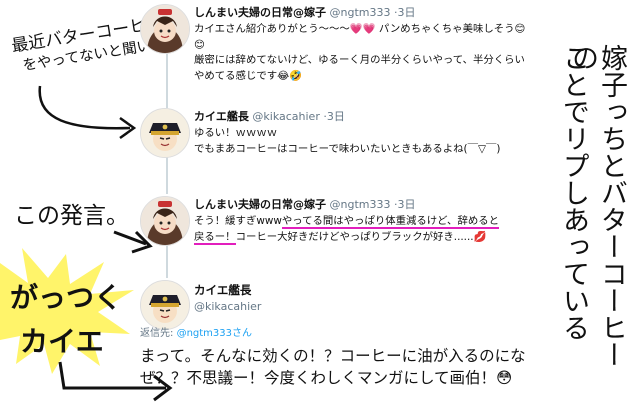  Describe the element at coordinates (360, 37) in the screenshot. I see `tweet-text-line: カイエさん紹介ありがとう〜〜〜💗💗 パンめちゃくちゃ美味しそう😊😊` at that location.